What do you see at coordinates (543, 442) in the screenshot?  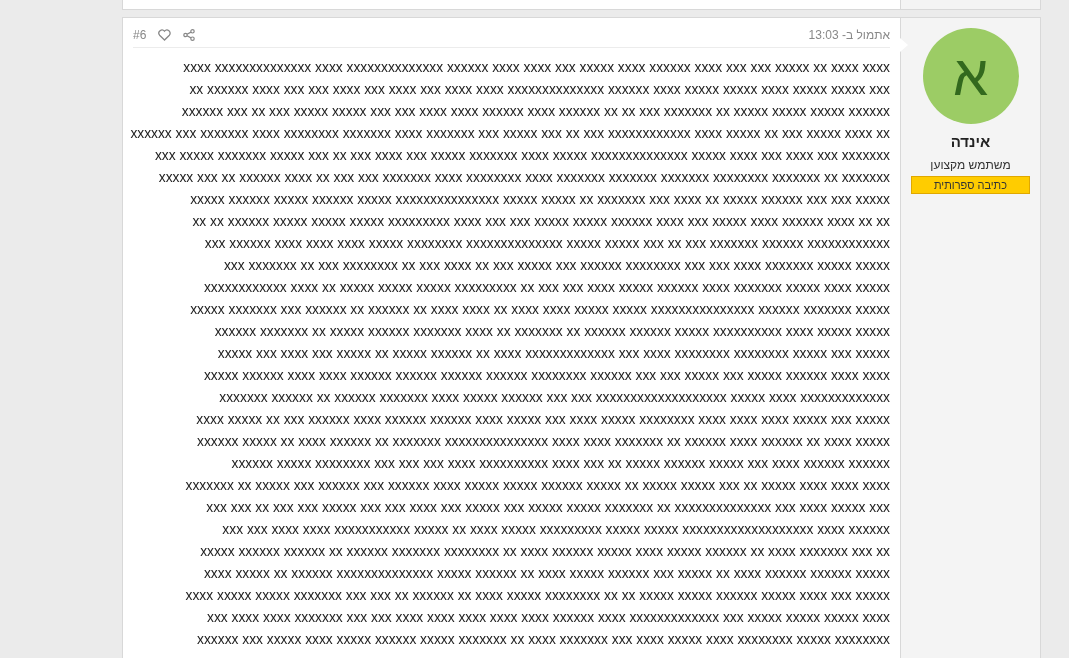 I see `post-text-line: xxxxxx xxxxx xx xxxx xxxxxx xx xxxxxxx xxxxxxxxxxxxxxx xxxx xxxx xxxxxxx xx xxxxxx xxxx xxxxxx xx xxxx xxxxx` at bounding box center [543, 442].